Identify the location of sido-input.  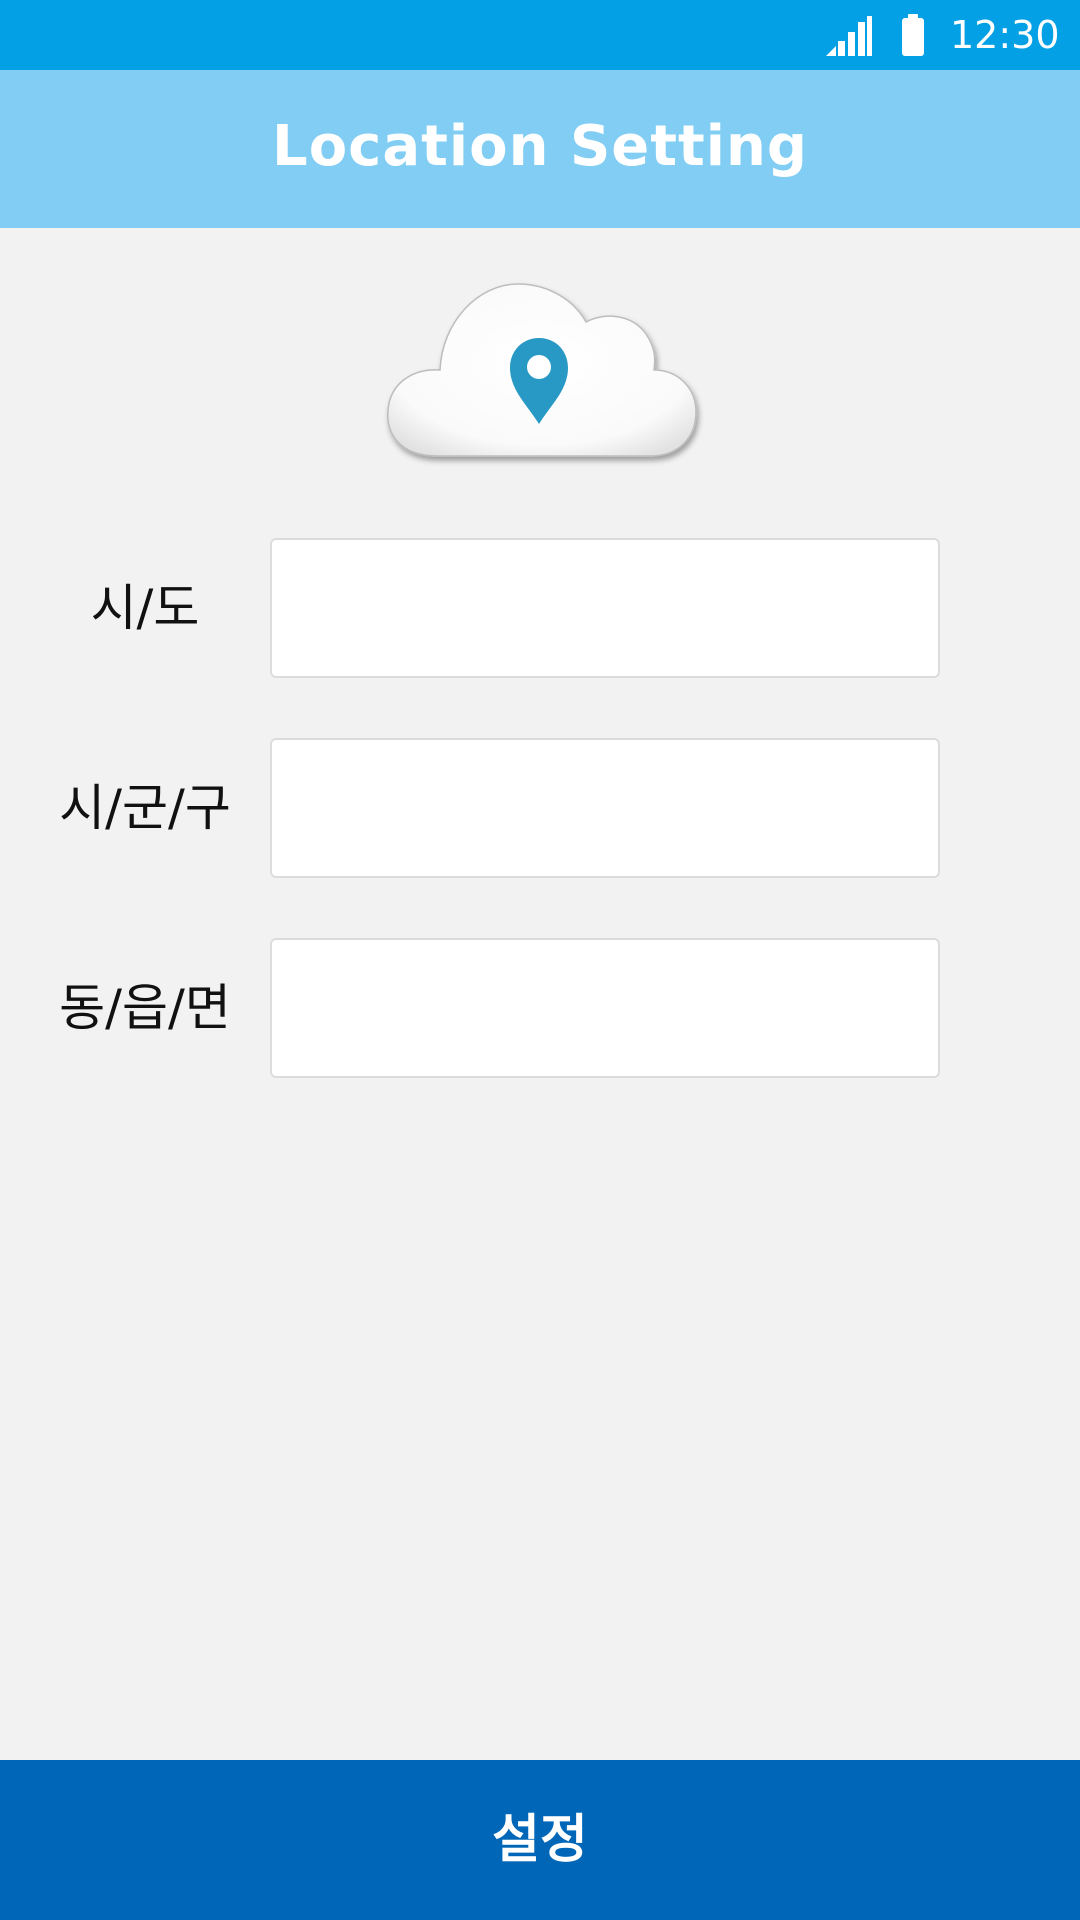
(605, 608).